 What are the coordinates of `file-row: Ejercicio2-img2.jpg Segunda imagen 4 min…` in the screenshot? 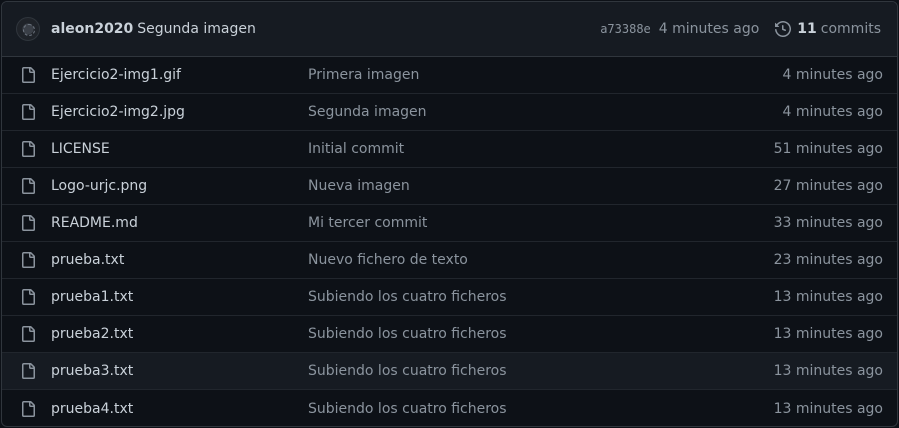 It's located at (449, 112).